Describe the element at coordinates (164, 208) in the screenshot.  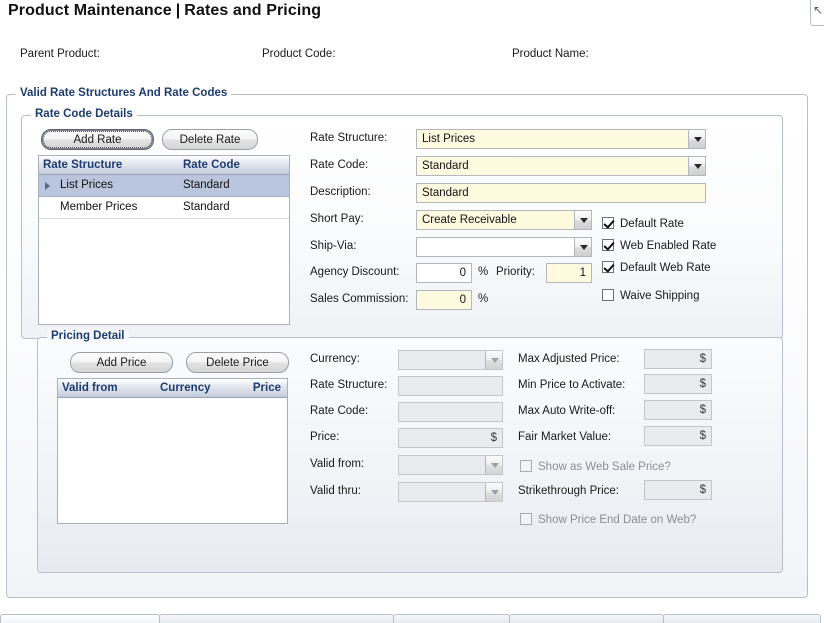
I see `table-row: Member Prices Standard` at that location.